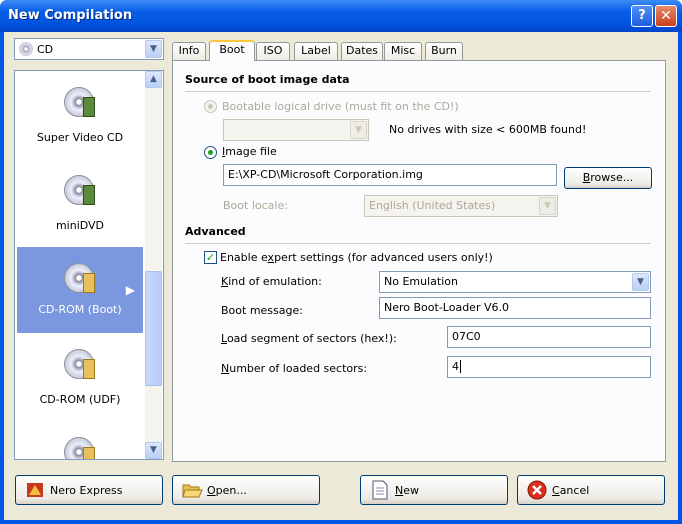 The image size is (682, 524). What do you see at coordinates (390, 175) in the screenshot?
I see `image-path-input: E:\XP-CD\Microsoft Corporation.img` at bounding box center [390, 175].